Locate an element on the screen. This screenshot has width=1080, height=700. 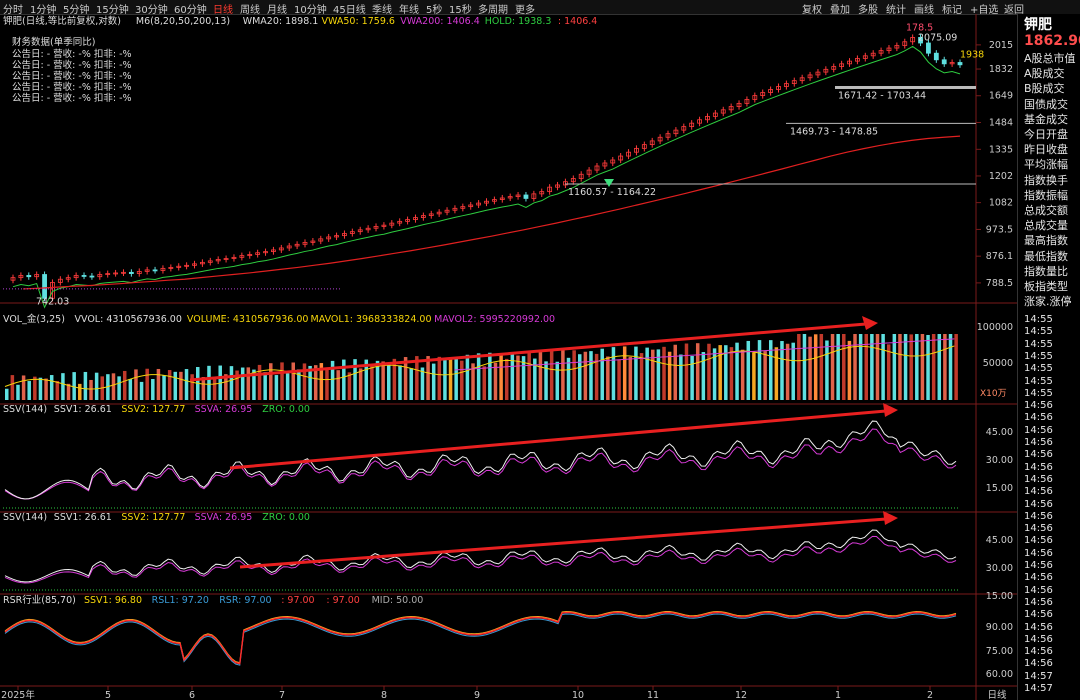
time-item-5: 14:55 is located at coordinates (1038, 381).